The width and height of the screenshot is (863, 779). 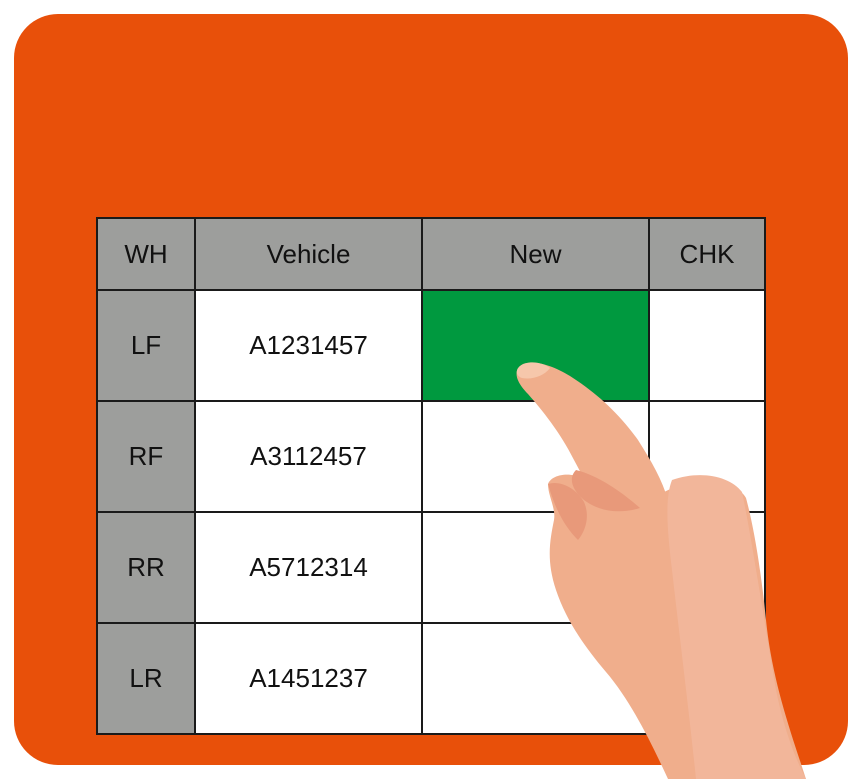 What do you see at coordinates (308, 345) in the screenshot?
I see `vehicle-id-cell: A1231457` at bounding box center [308, 345].